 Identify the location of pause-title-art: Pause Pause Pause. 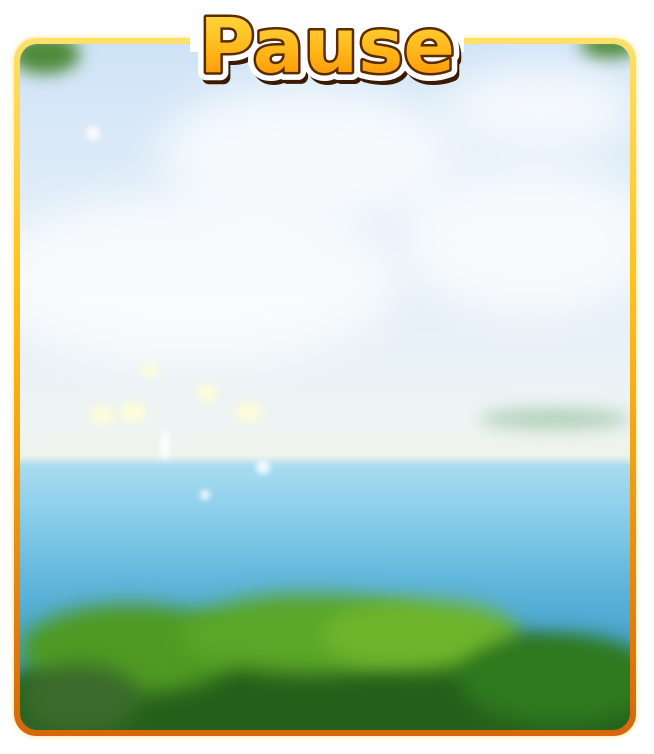
(328, 51).